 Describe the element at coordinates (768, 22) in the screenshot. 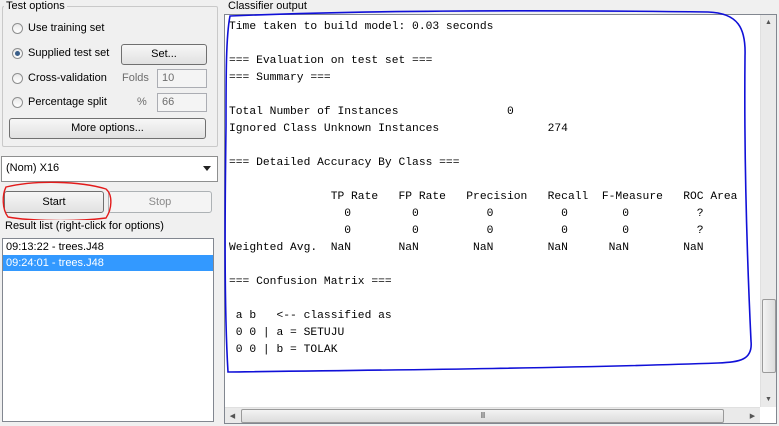

I see `scroll-up-icon: ▲` at that location.